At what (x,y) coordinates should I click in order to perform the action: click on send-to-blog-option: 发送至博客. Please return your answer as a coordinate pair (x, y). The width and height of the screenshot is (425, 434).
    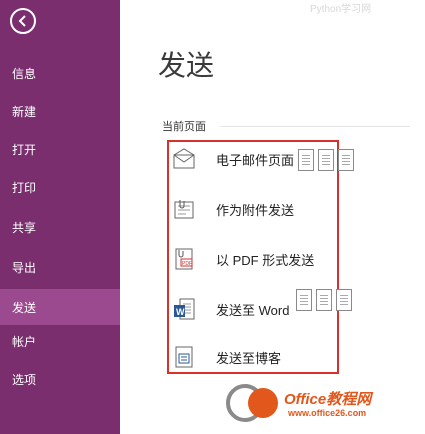
    Looking at the image, I should click on (252, 357).